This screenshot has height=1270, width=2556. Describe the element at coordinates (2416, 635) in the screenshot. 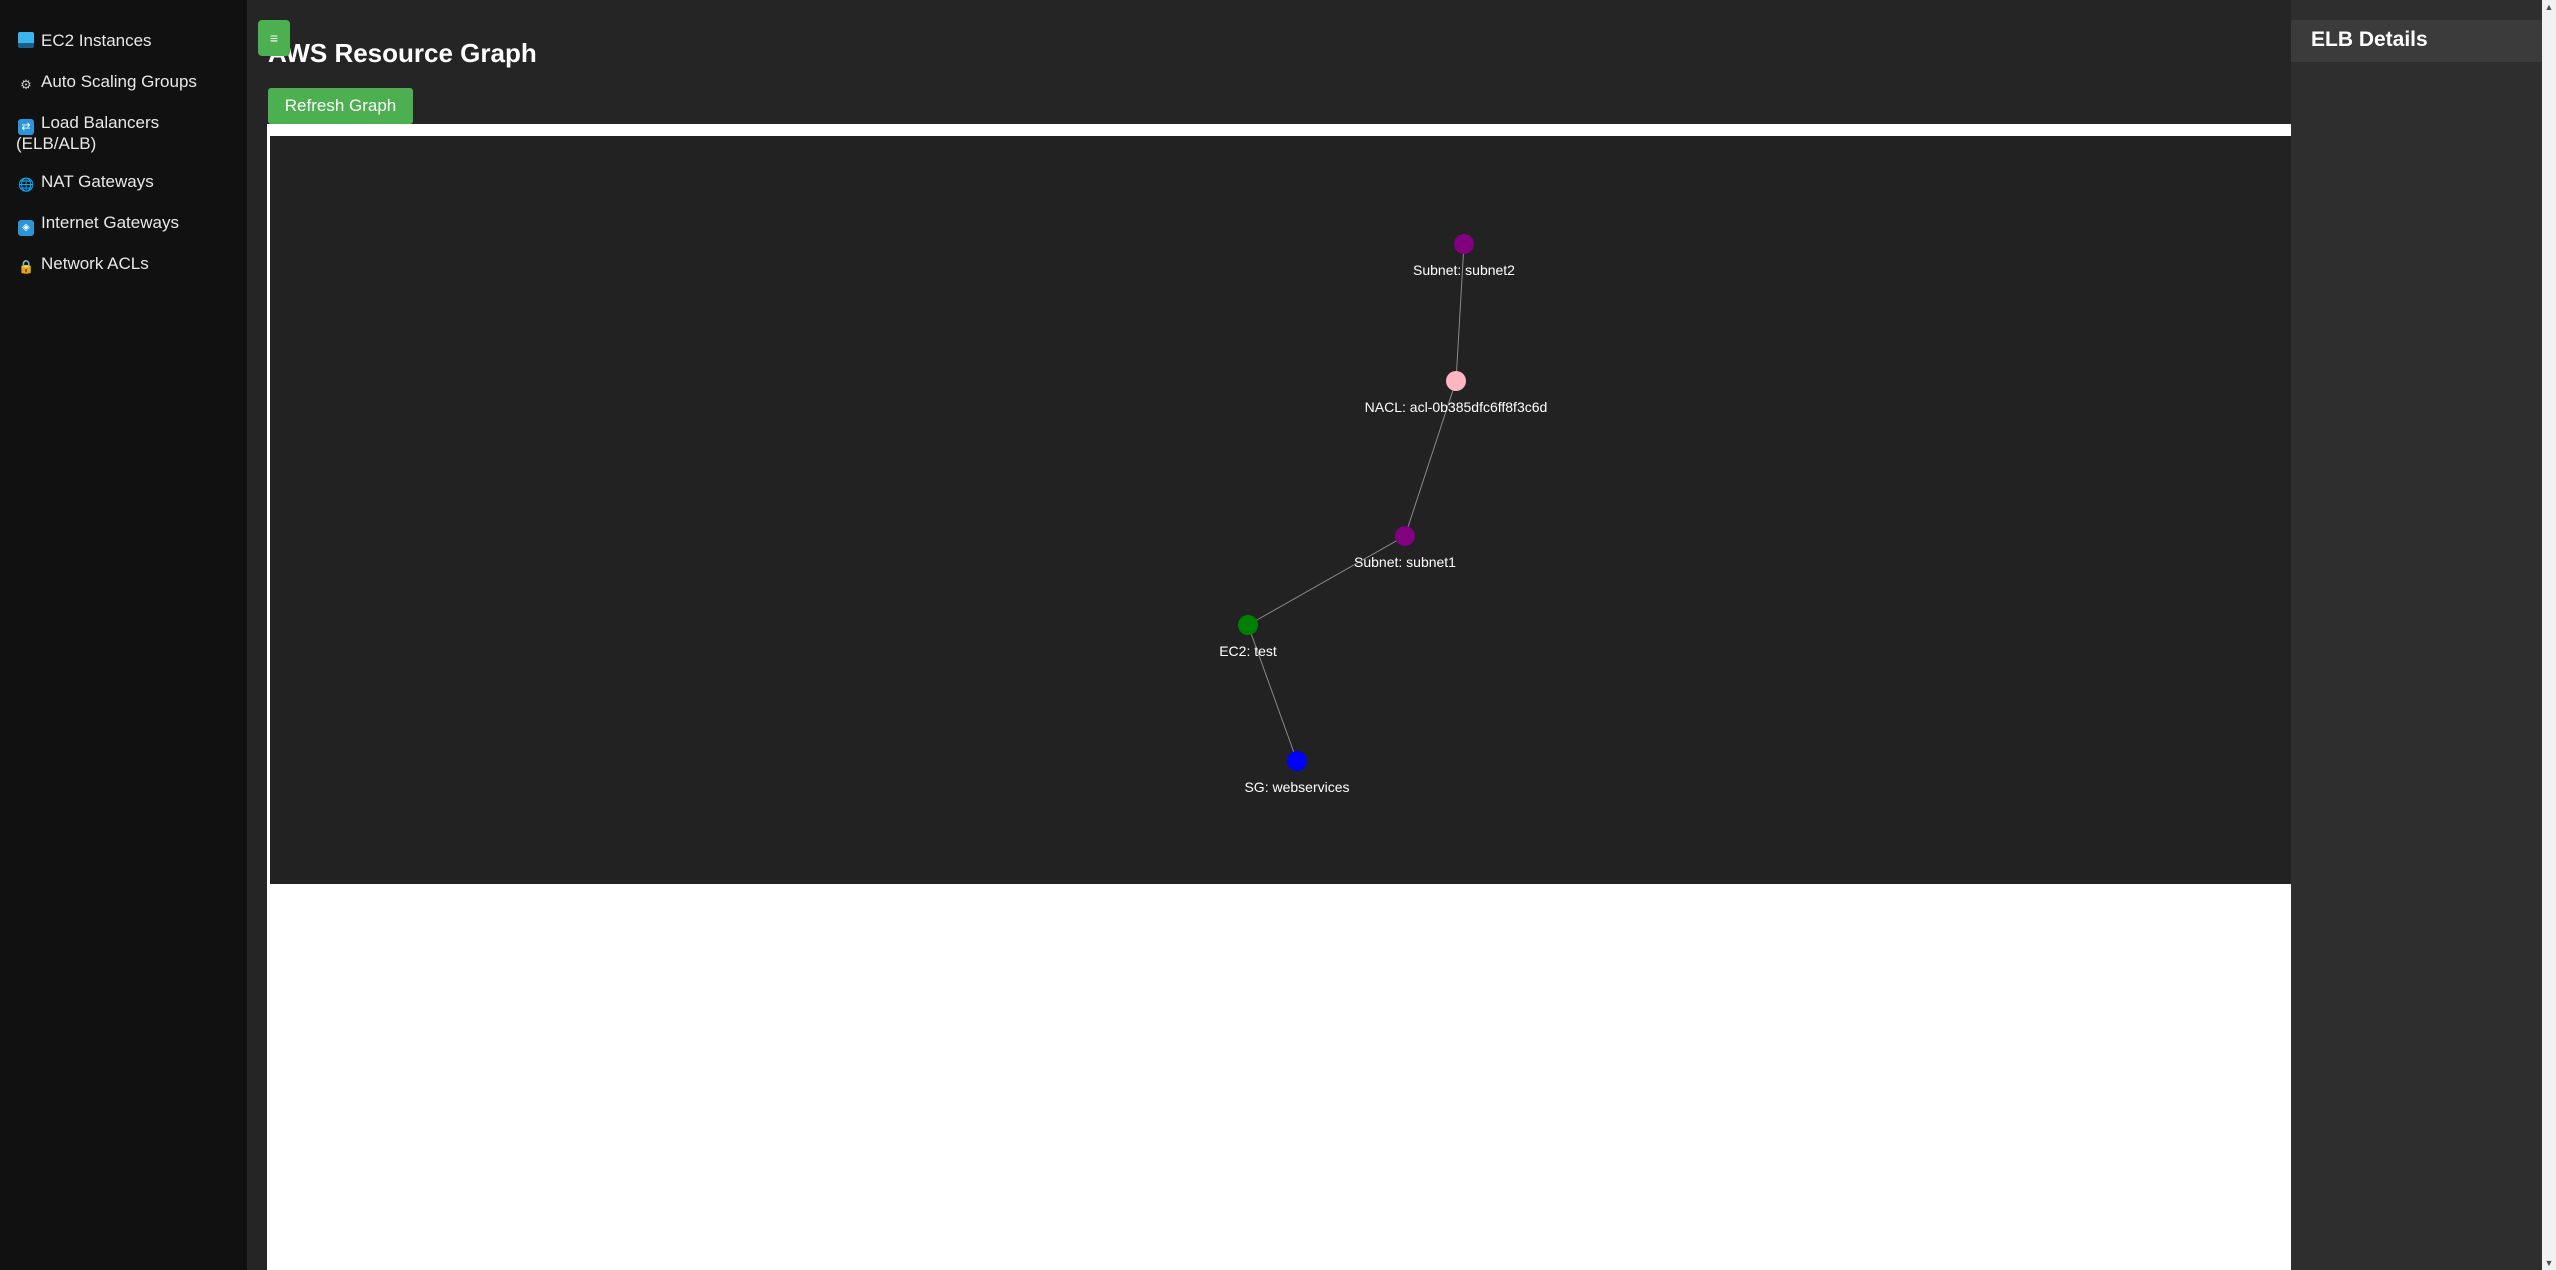

I see `details-panel: ELB Details` at that location.